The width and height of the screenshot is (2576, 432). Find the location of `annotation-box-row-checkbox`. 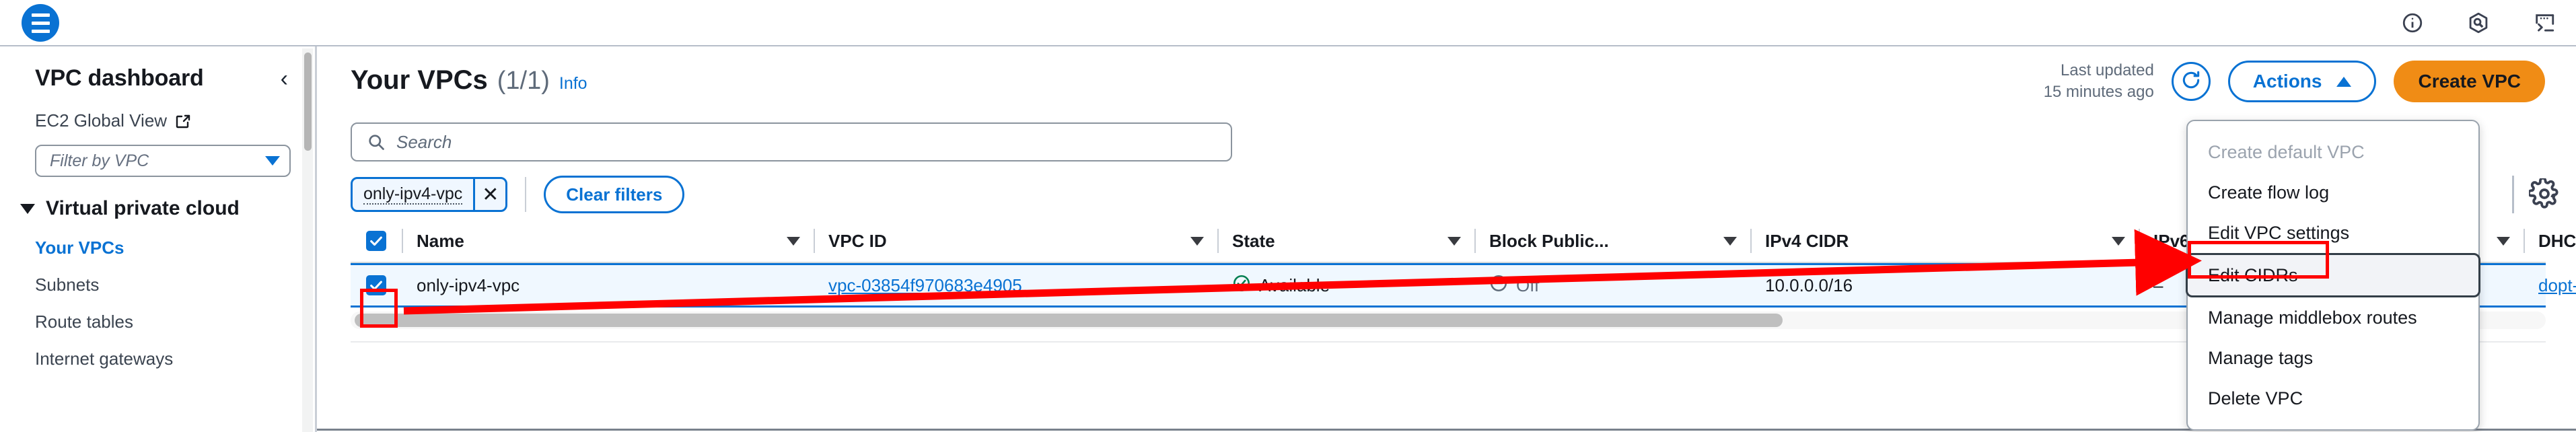

annotation-box-row-checkbox is located at coordinates (379, 308).